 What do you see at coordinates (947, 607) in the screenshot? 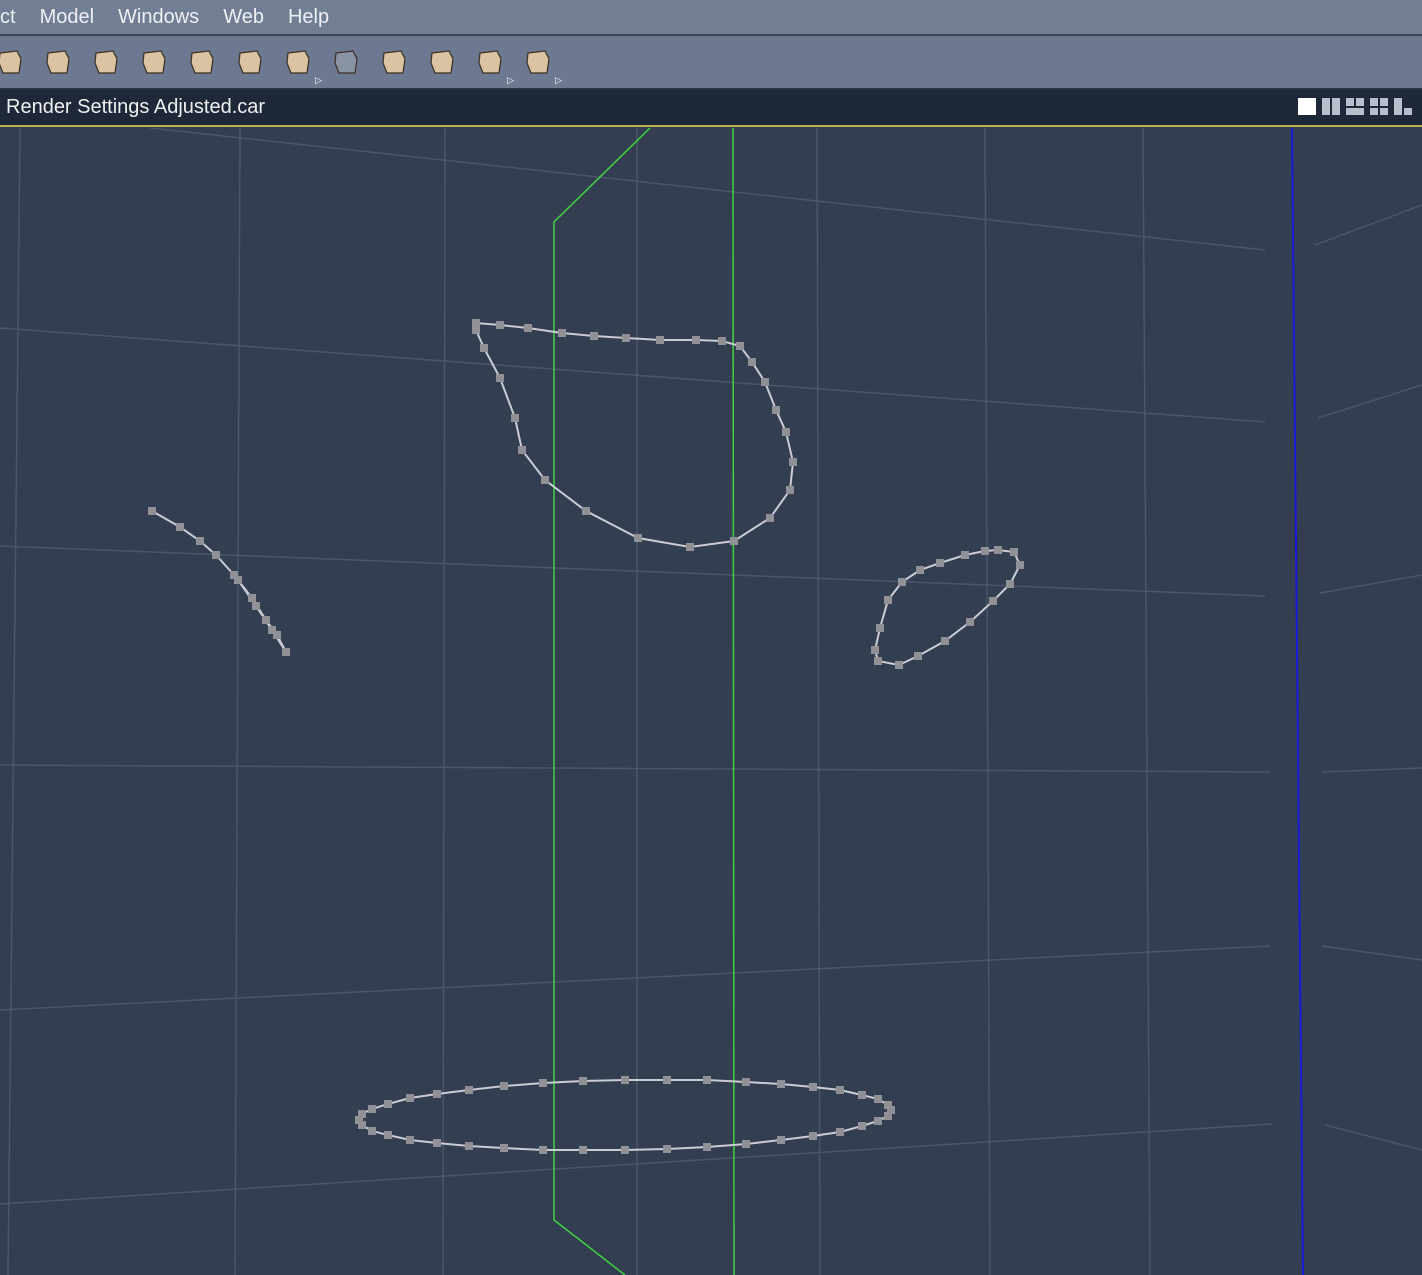
I see `profile-curve-right` at bounding box center [947, 607].